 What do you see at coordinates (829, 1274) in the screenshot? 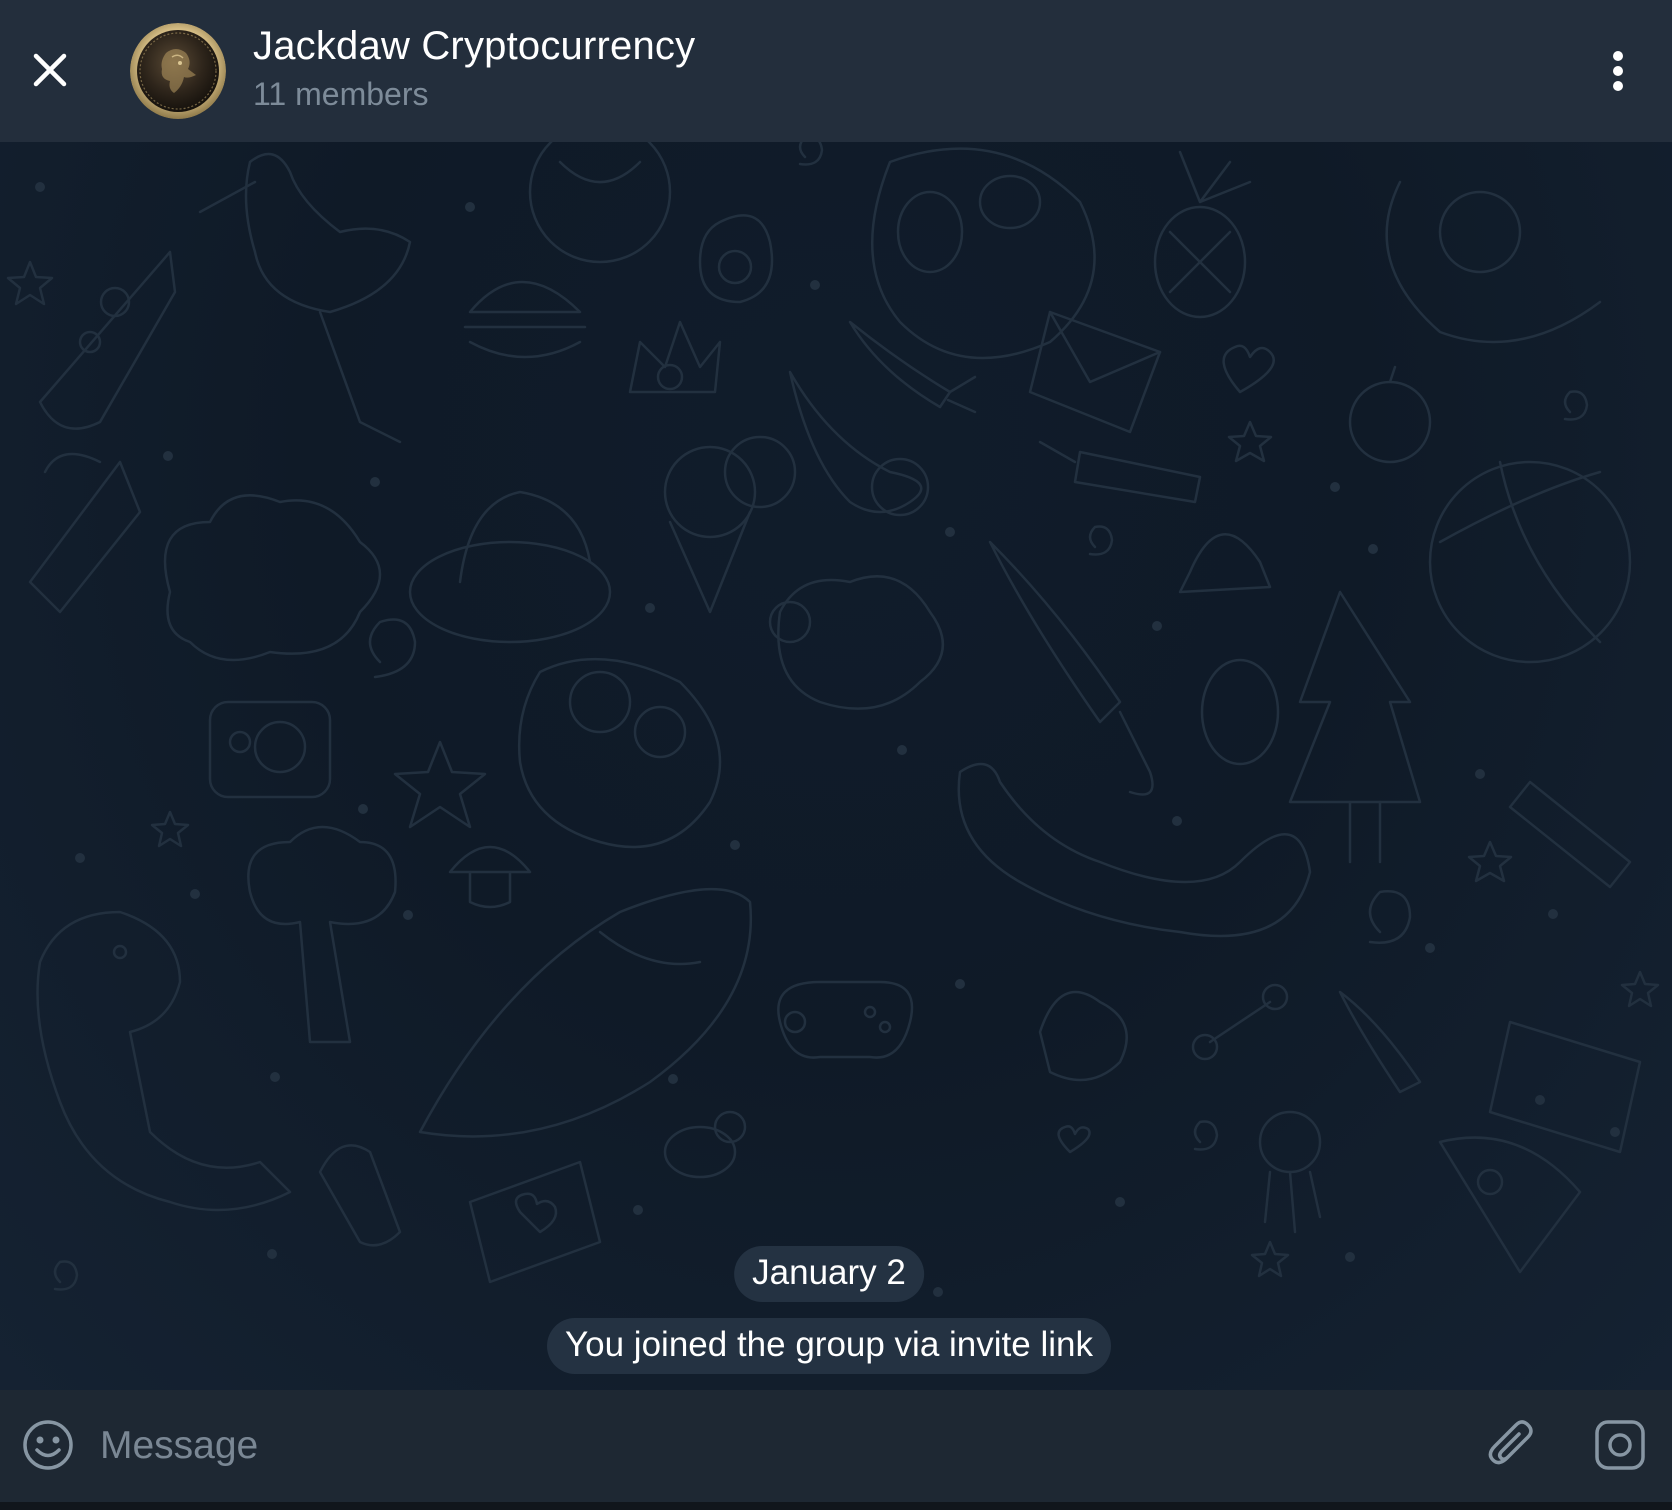
I see `date-separator: January 2` at bounding box center [829, 1274].